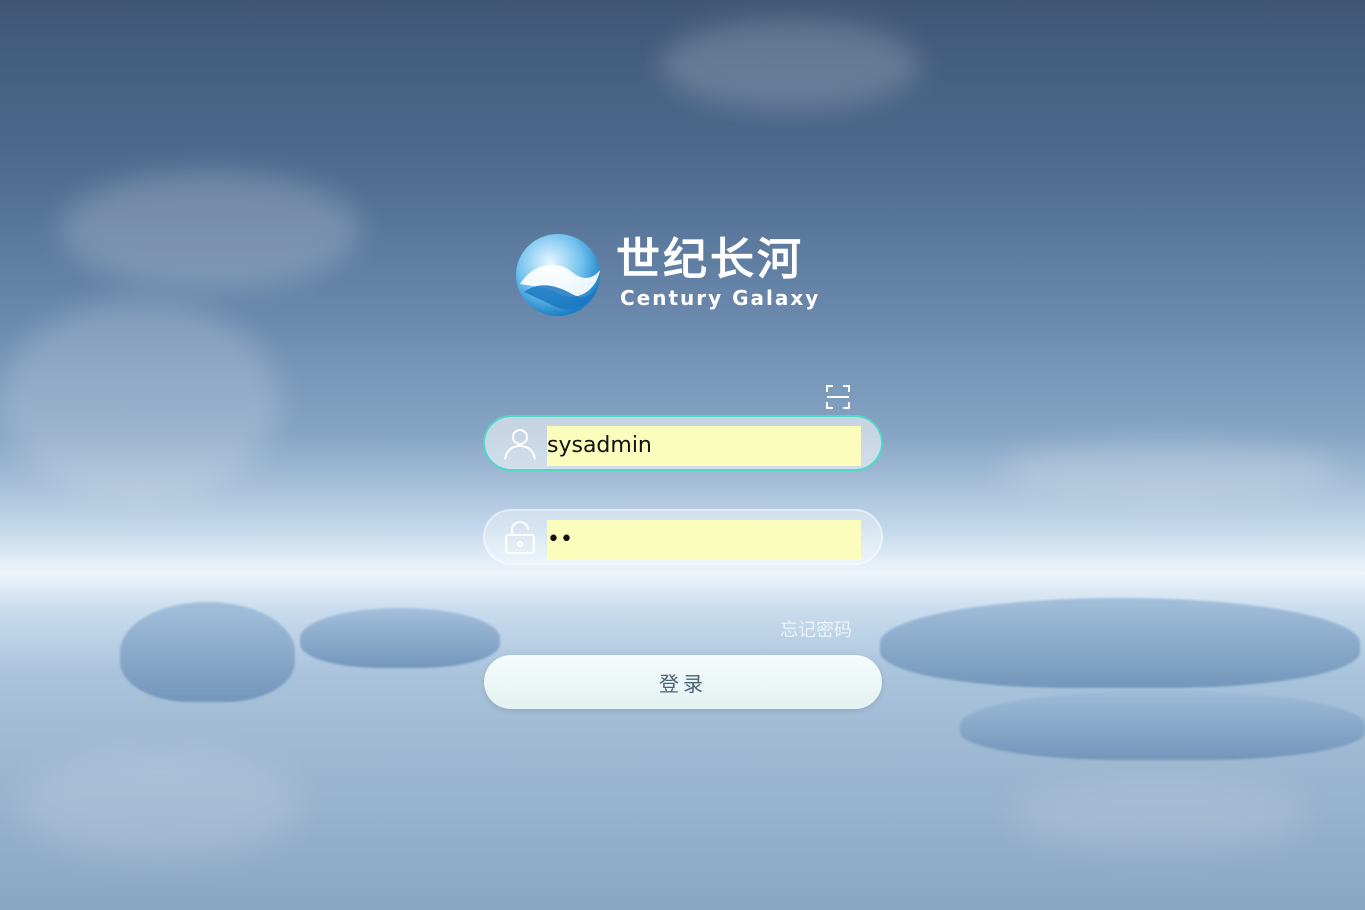 The height and width of the screenshot is (910, 1365). What do you see at coordinates (720, 298) in the screenshot?
I see `brand-name-en: Century Galaxy` at bounding box center [720, 298].